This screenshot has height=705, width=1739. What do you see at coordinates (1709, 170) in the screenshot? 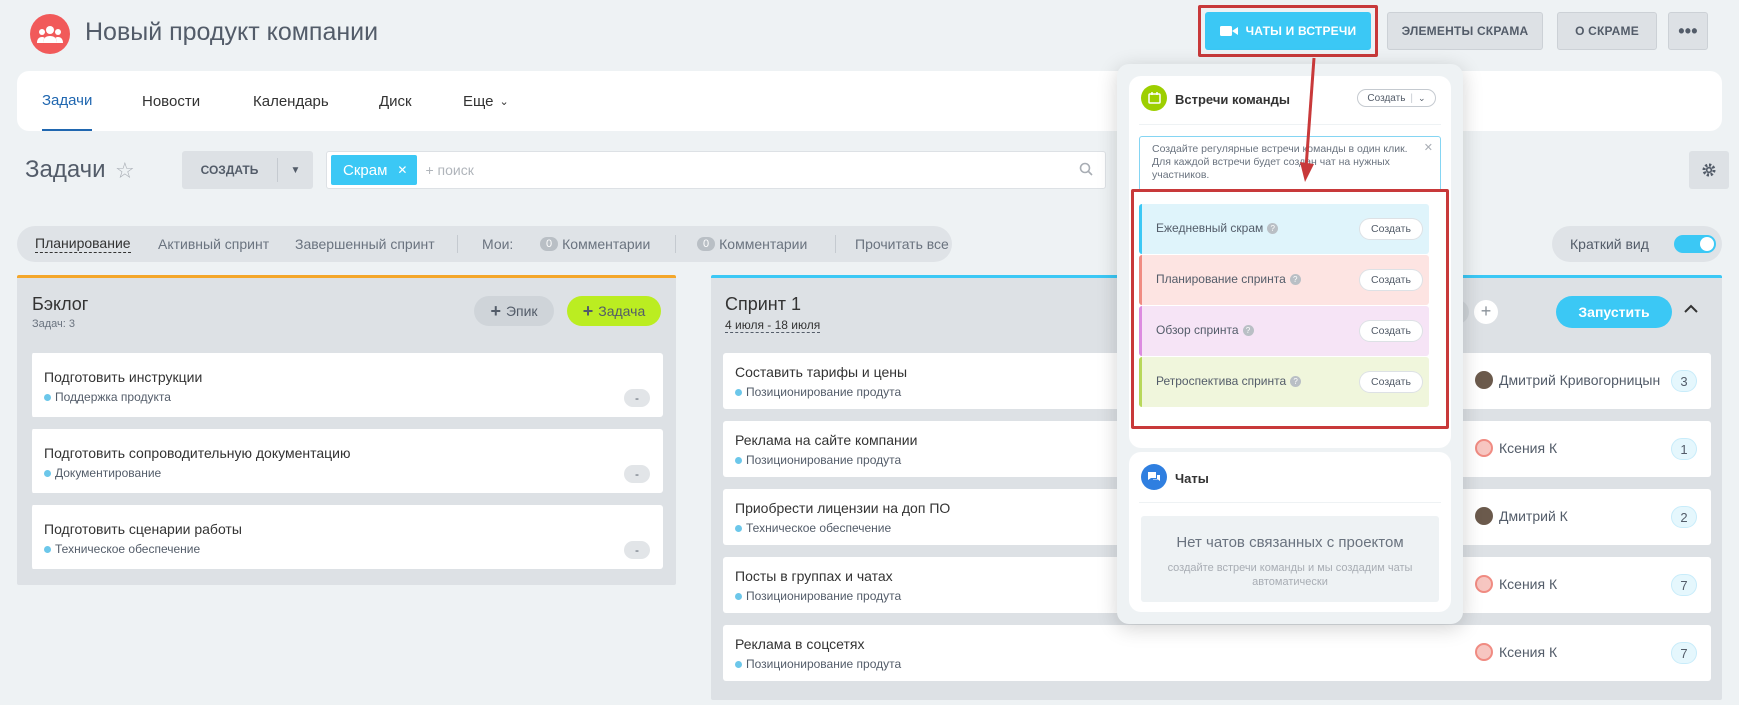
I see `settings-gear-icon` at bounding box center [1709, 170].